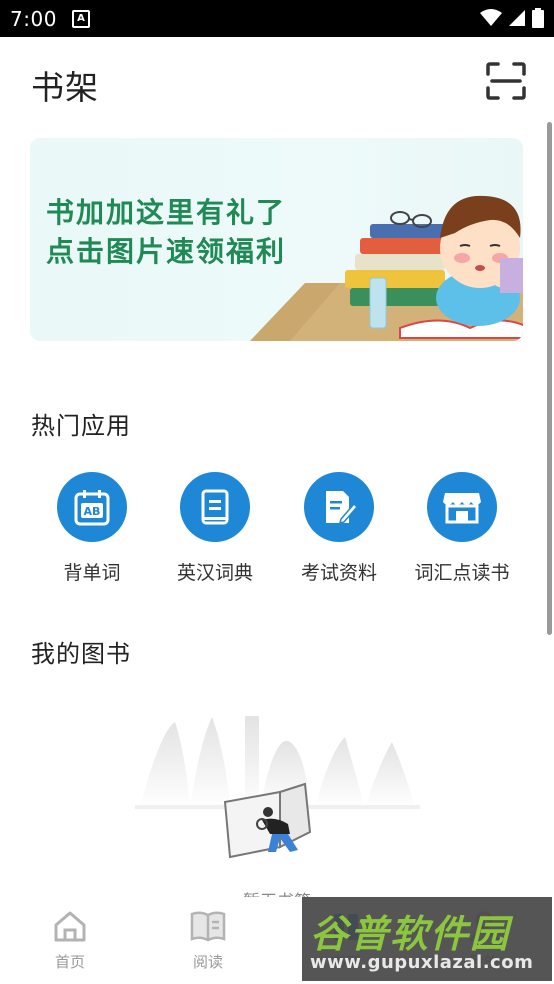  I want to click on app-dictionary: 英汉词典, so click(215, 528).